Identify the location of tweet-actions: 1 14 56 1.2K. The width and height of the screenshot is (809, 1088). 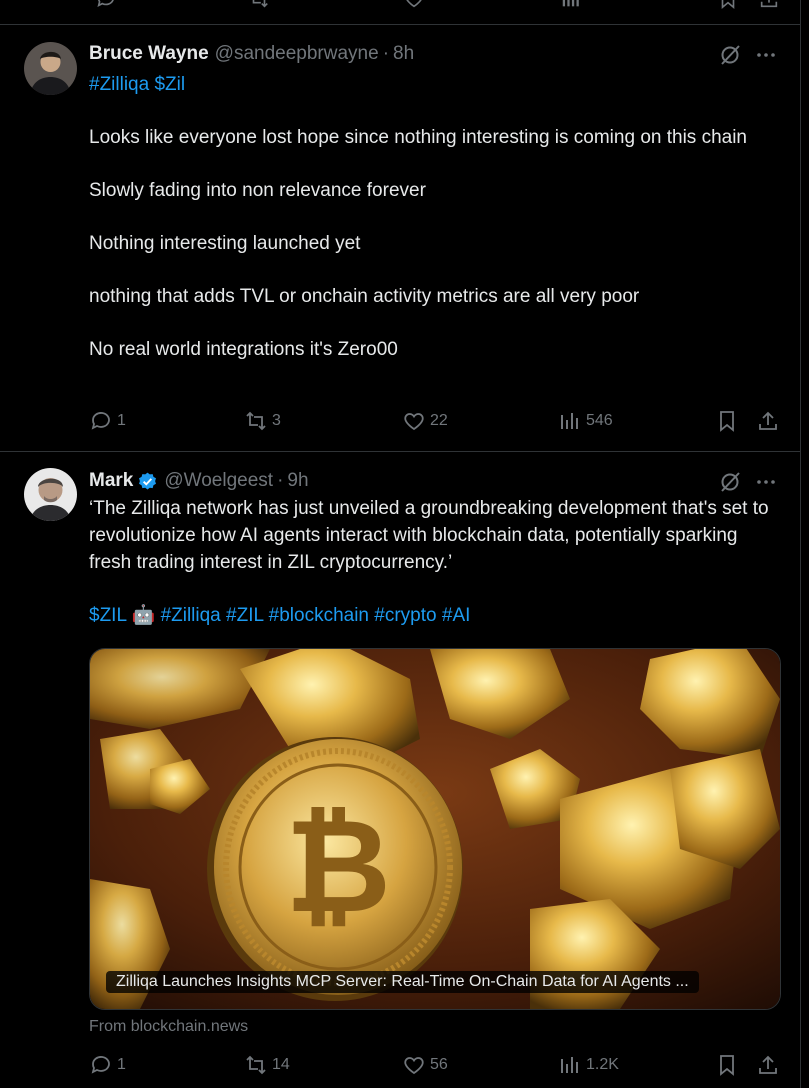
(439, 1065).